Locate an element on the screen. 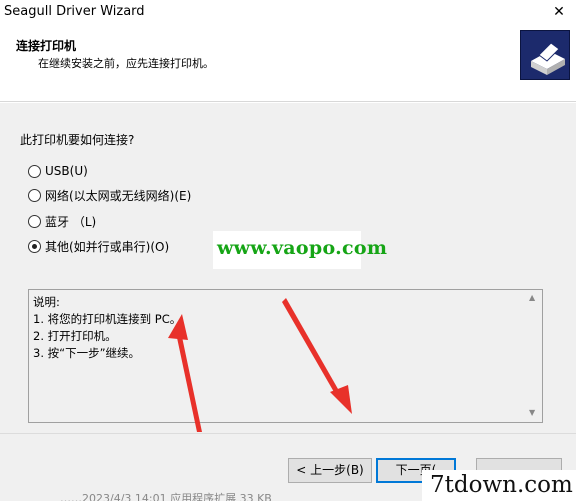  close-icon: ✕ is located at coordinates (559, 12).